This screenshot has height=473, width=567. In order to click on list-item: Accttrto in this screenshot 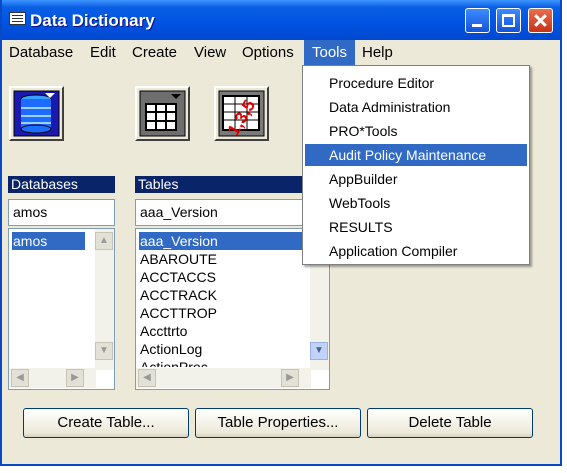, I will do `click(163, 331)`.